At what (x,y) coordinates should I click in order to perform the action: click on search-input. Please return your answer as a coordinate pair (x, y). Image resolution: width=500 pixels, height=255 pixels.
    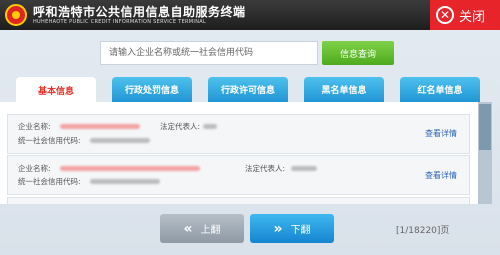
    Looking at the image, I should click on (209, 53).